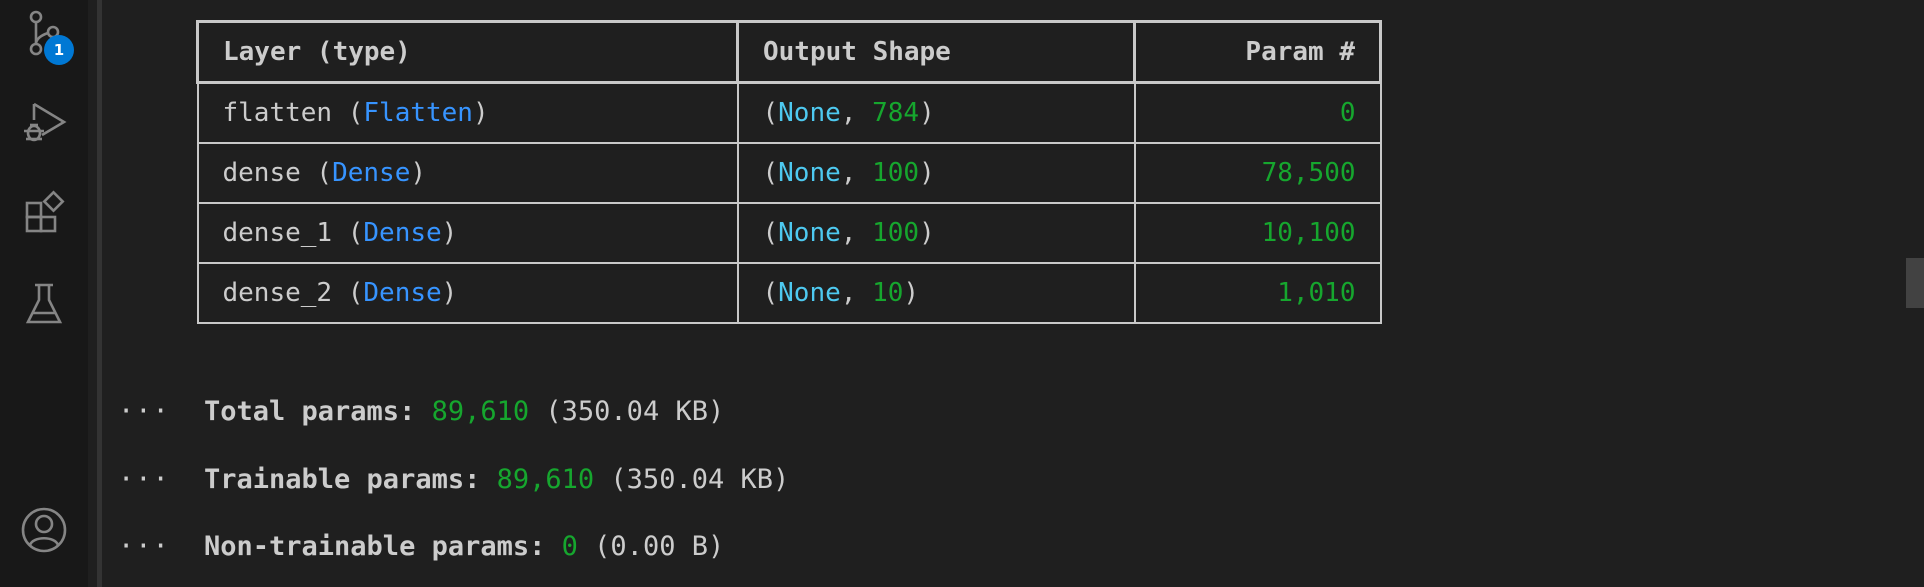  What do you see at coordinates (1257, 233) in the screenshot?
I see `param-count: 10,100` at bounding box center [1257, 233].